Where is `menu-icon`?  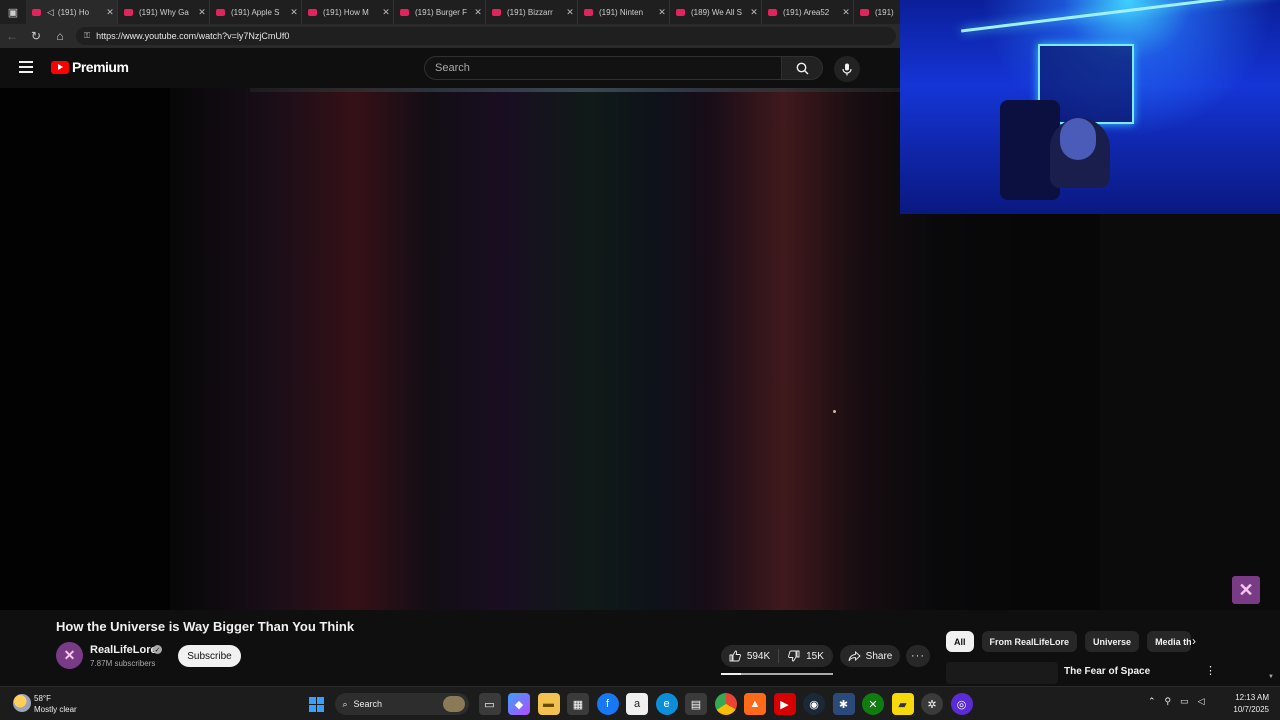 menu-icon is located at coordinates (26, 67).